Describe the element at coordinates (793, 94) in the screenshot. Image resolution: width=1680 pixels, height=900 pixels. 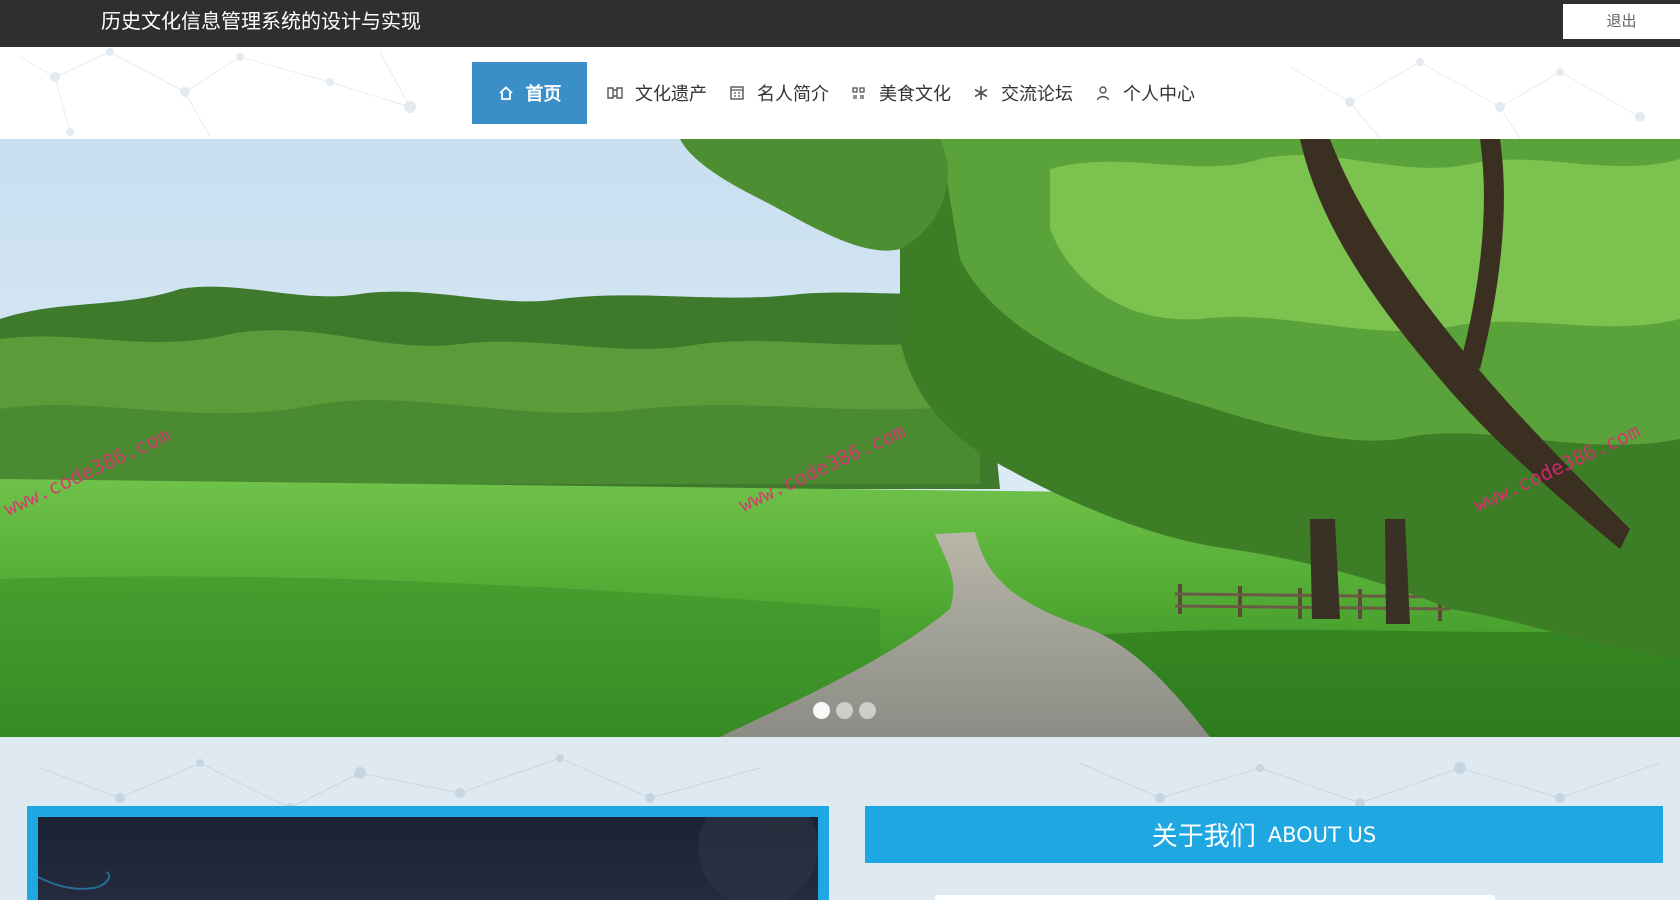
I see `nav-item-label: 名人简介` at that location.